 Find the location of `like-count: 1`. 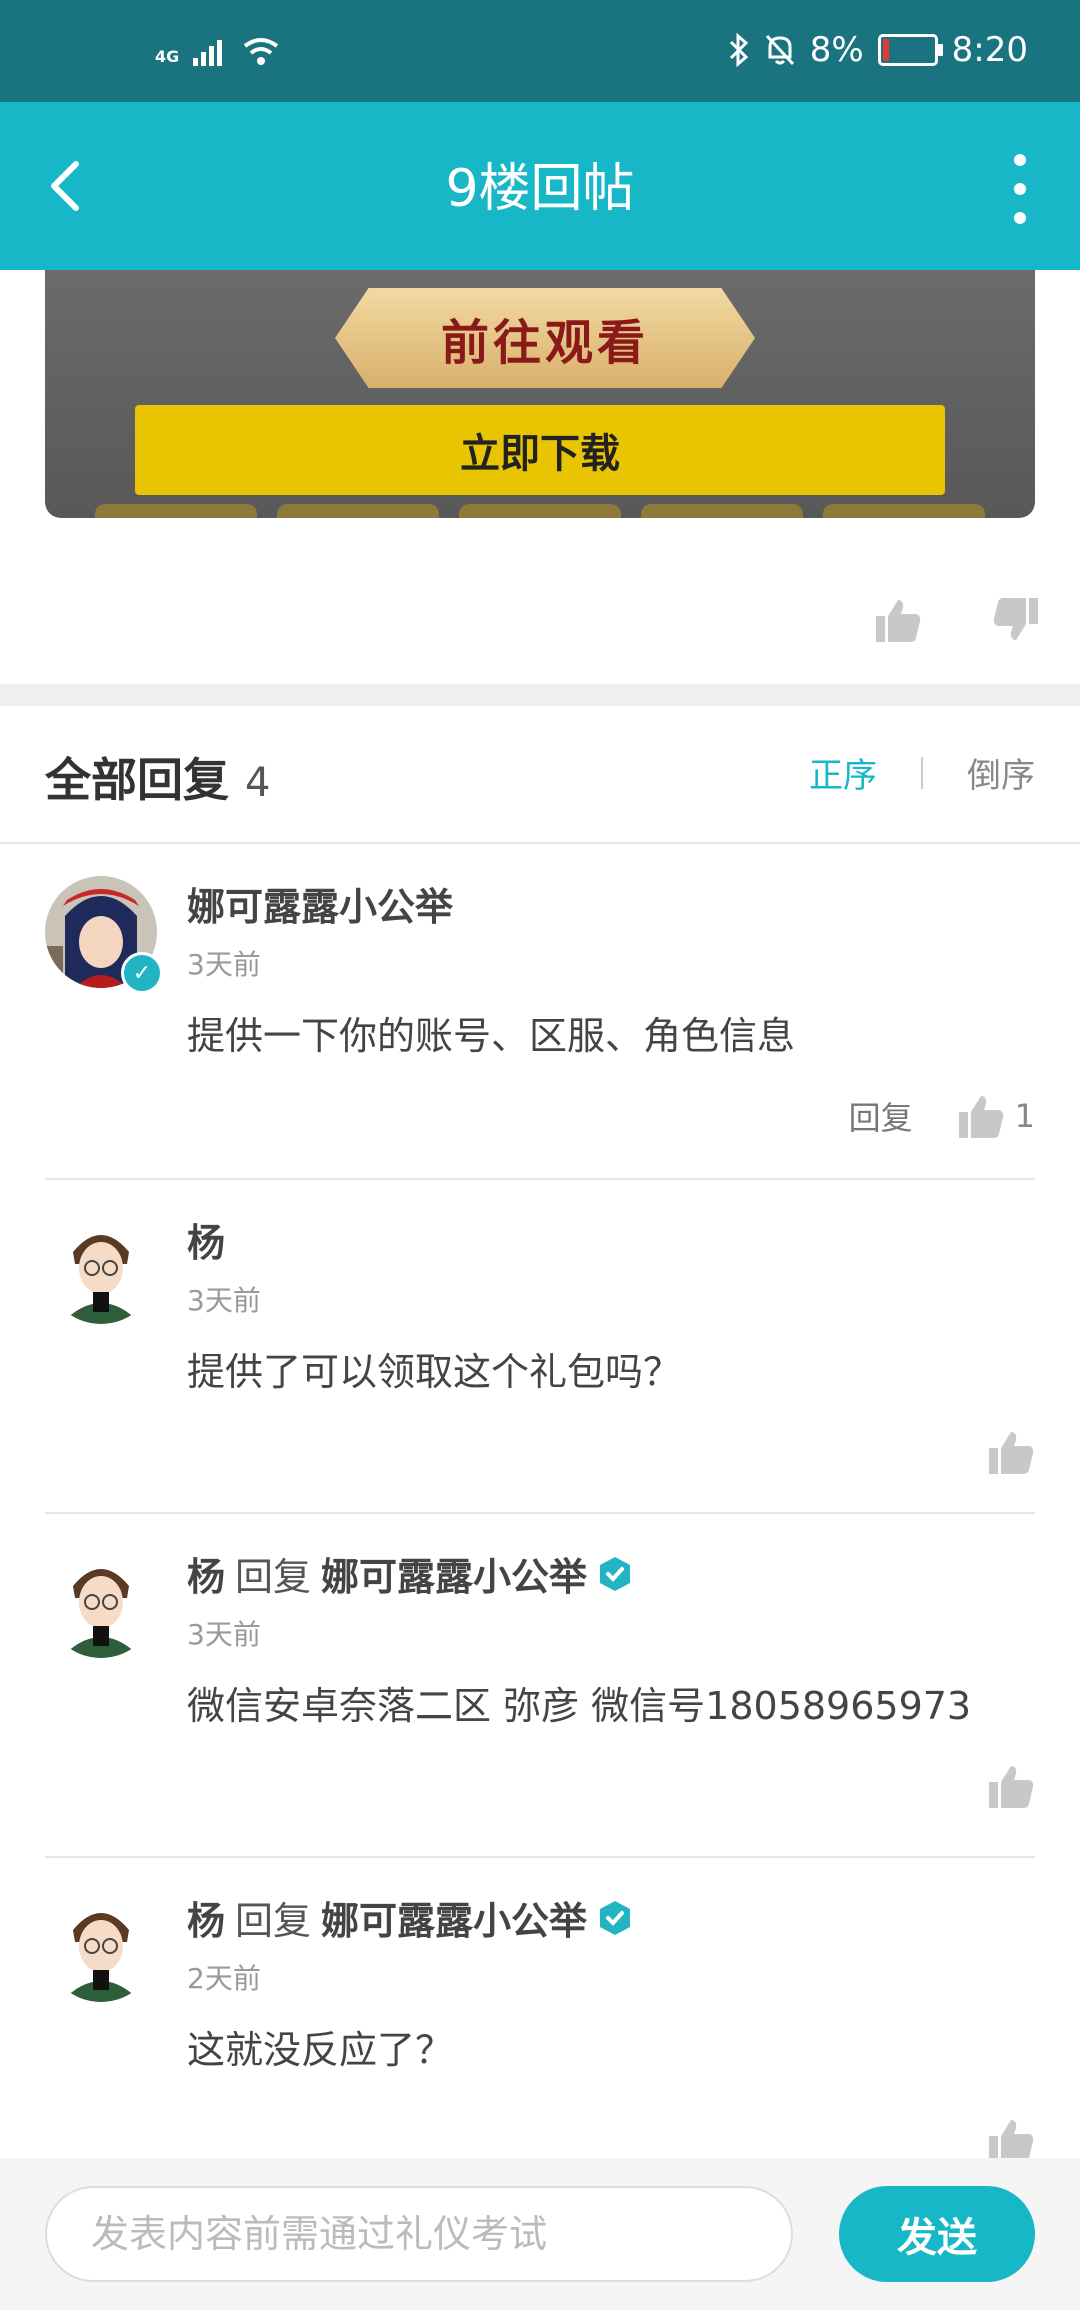

like-count: 1 is located at coordinates (1024, 1116).